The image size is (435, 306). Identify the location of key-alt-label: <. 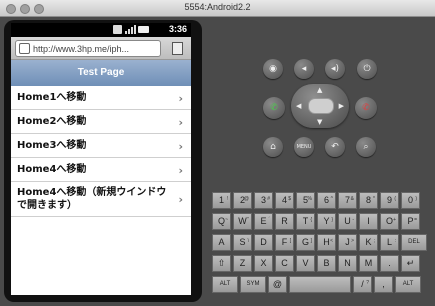
(331, 241).